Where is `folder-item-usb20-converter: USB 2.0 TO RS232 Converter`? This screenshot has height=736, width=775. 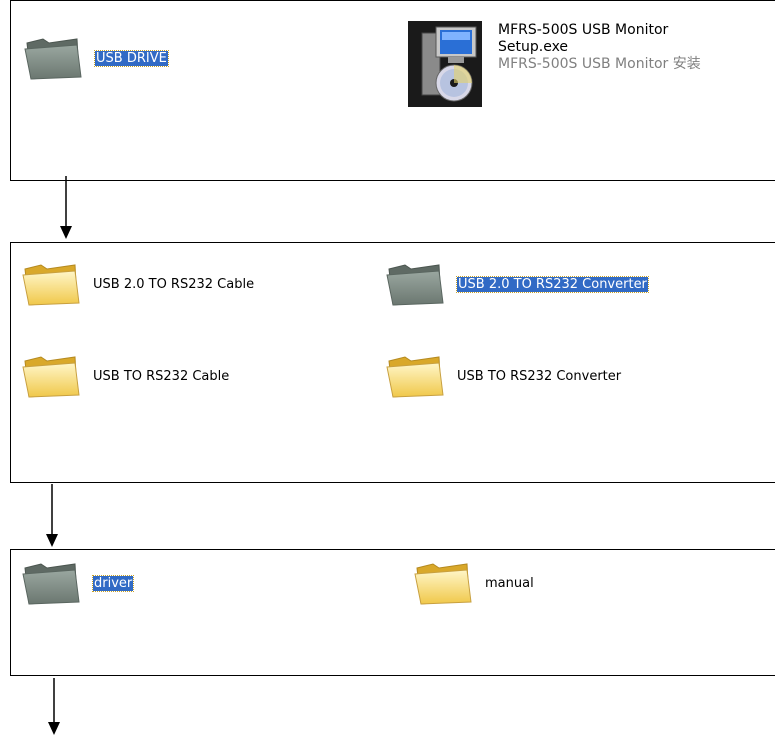 folder-item-usb20-converter: USB 2.0 TO RS232 Converter is located at coordinates (517, 284).